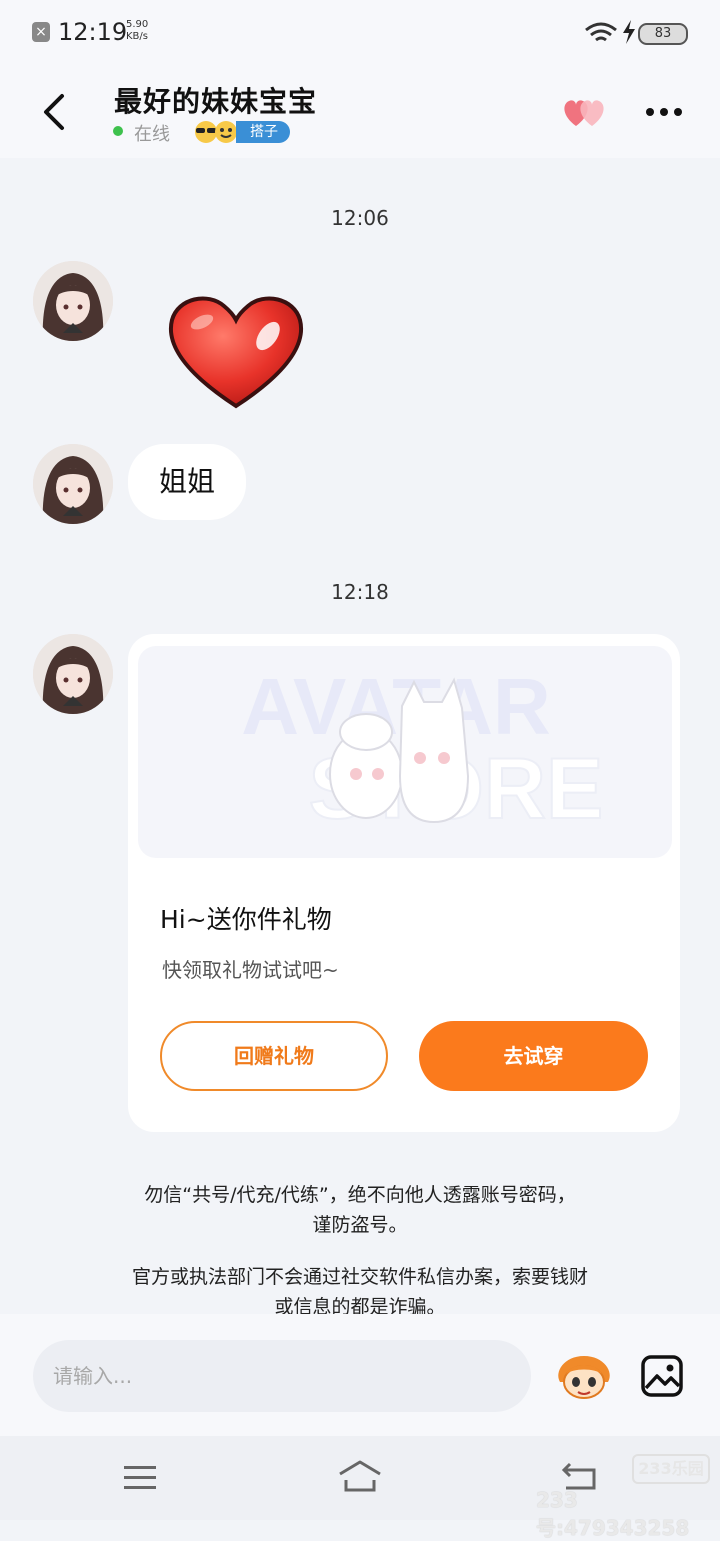  I want to click on intimacy-hearts-icon, so click(585, 112).